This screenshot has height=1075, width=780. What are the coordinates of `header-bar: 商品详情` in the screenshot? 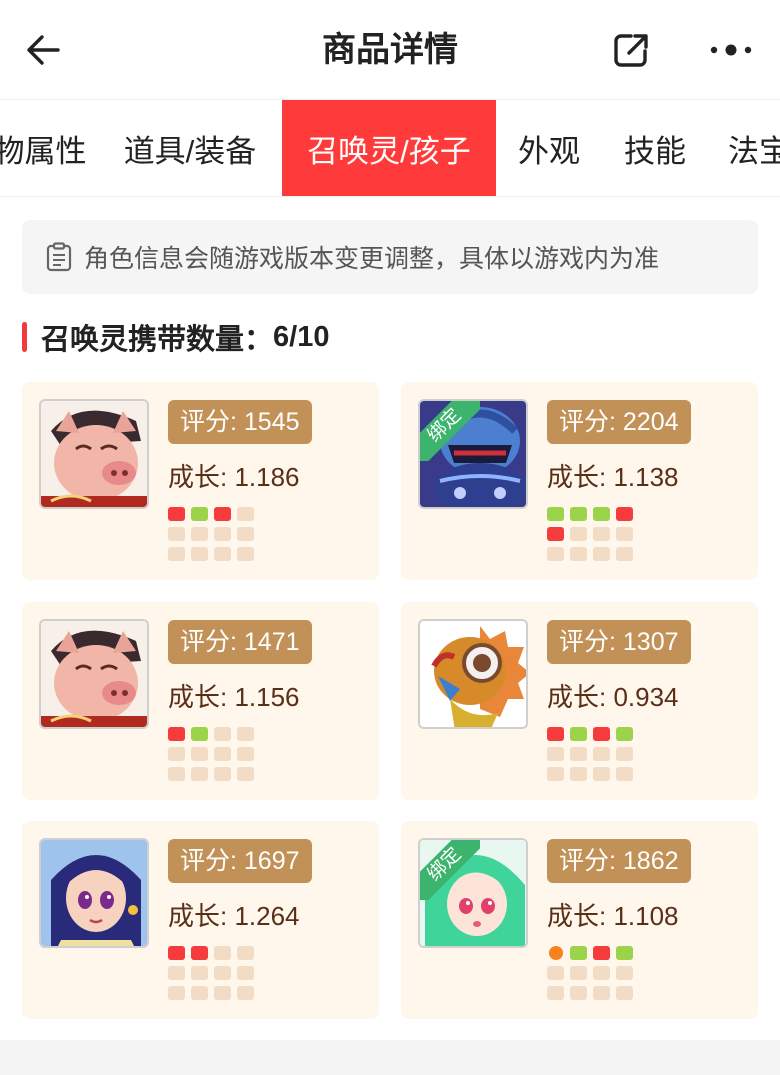 It's located at (390, 50).